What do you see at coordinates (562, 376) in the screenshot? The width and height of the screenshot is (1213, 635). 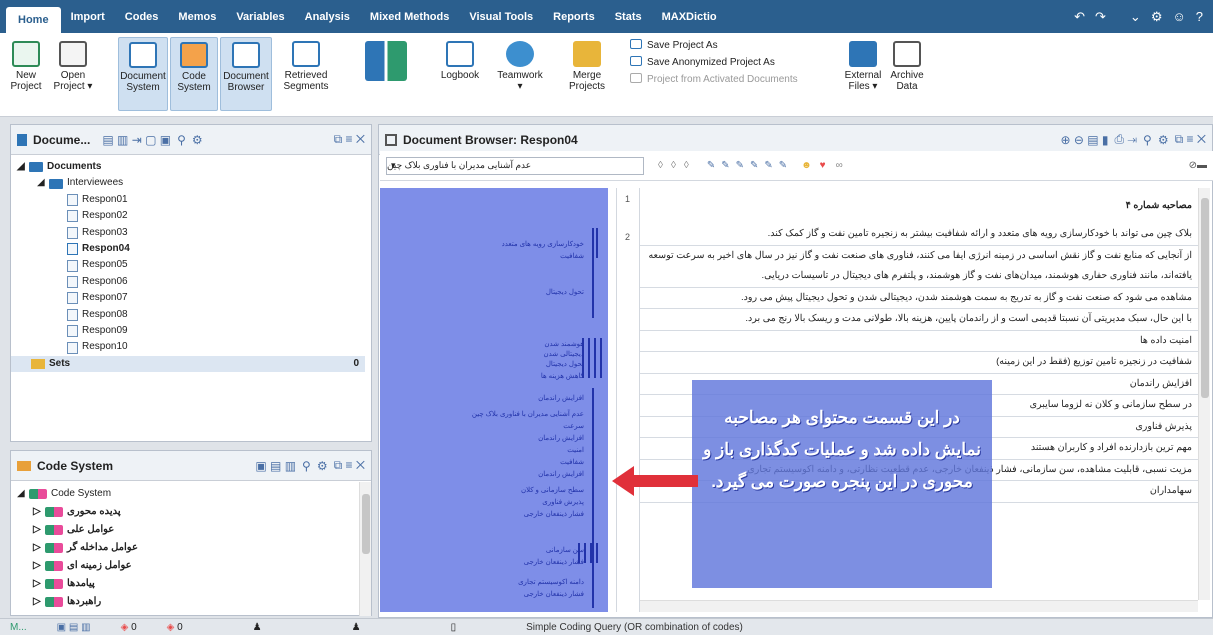 I see `coded-segment-label: کاهش هزینه ها` at bounding box center [562, 376].